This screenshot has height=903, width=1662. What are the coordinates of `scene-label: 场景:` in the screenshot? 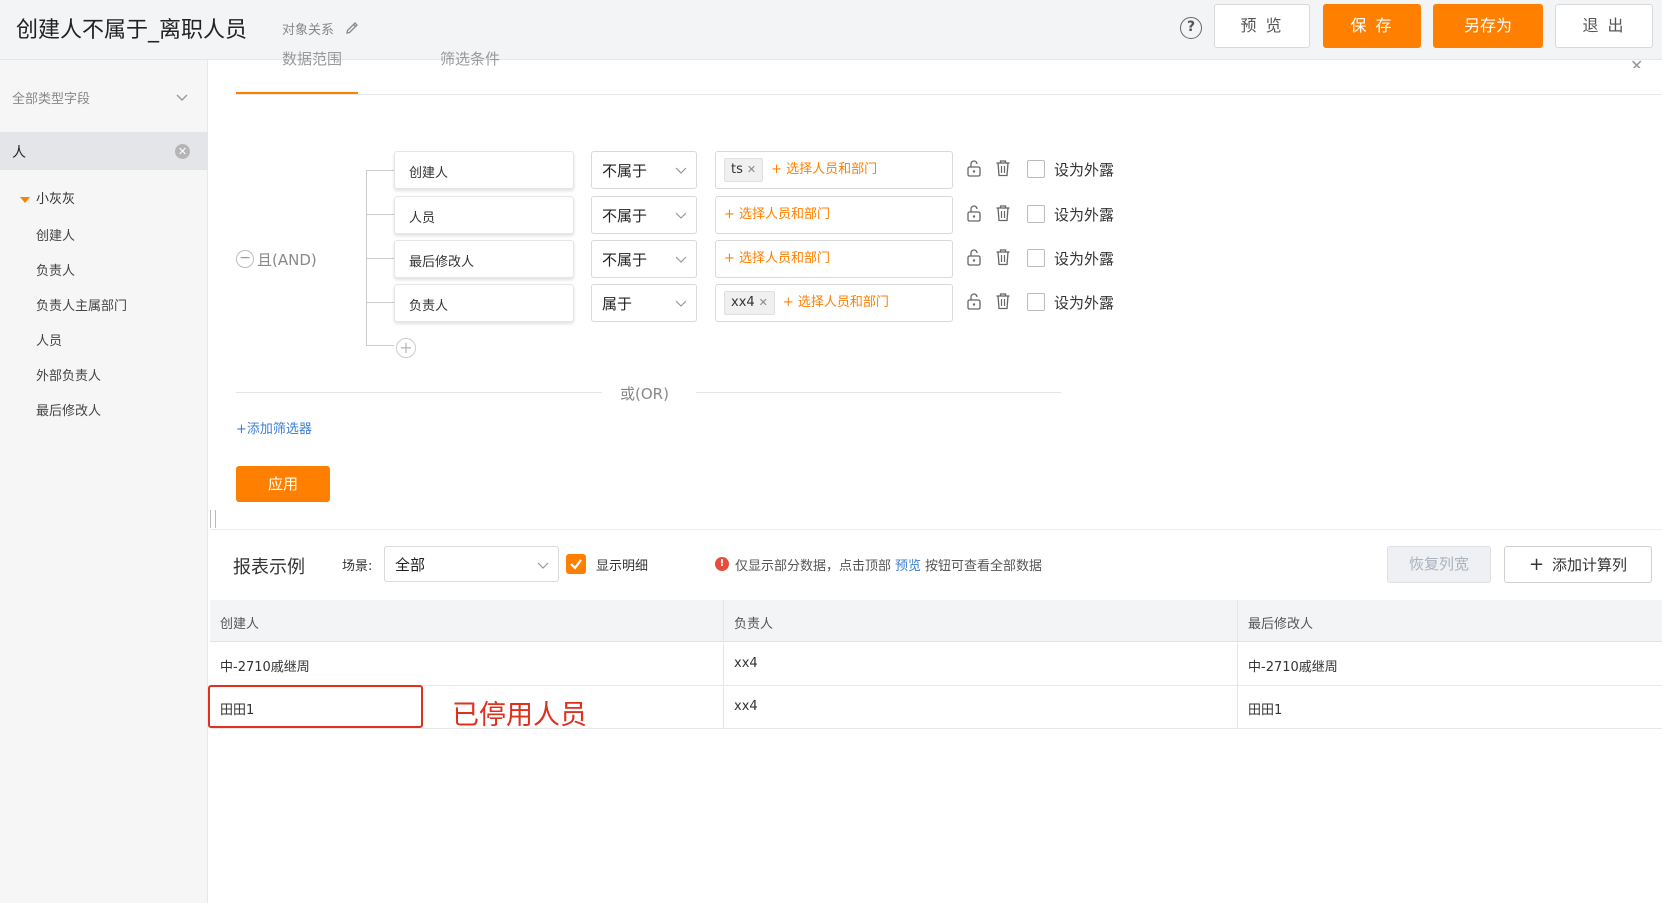 It's located at (357, 566).